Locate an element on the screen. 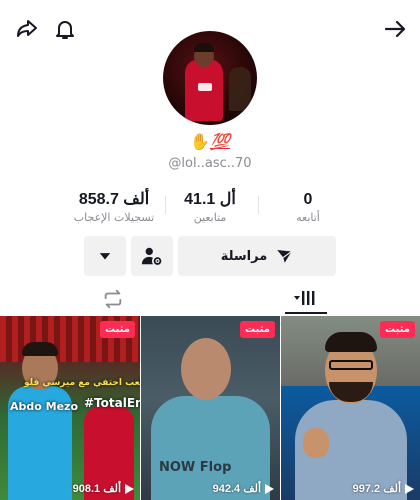  share-icon is located at coordinates (27, 28).